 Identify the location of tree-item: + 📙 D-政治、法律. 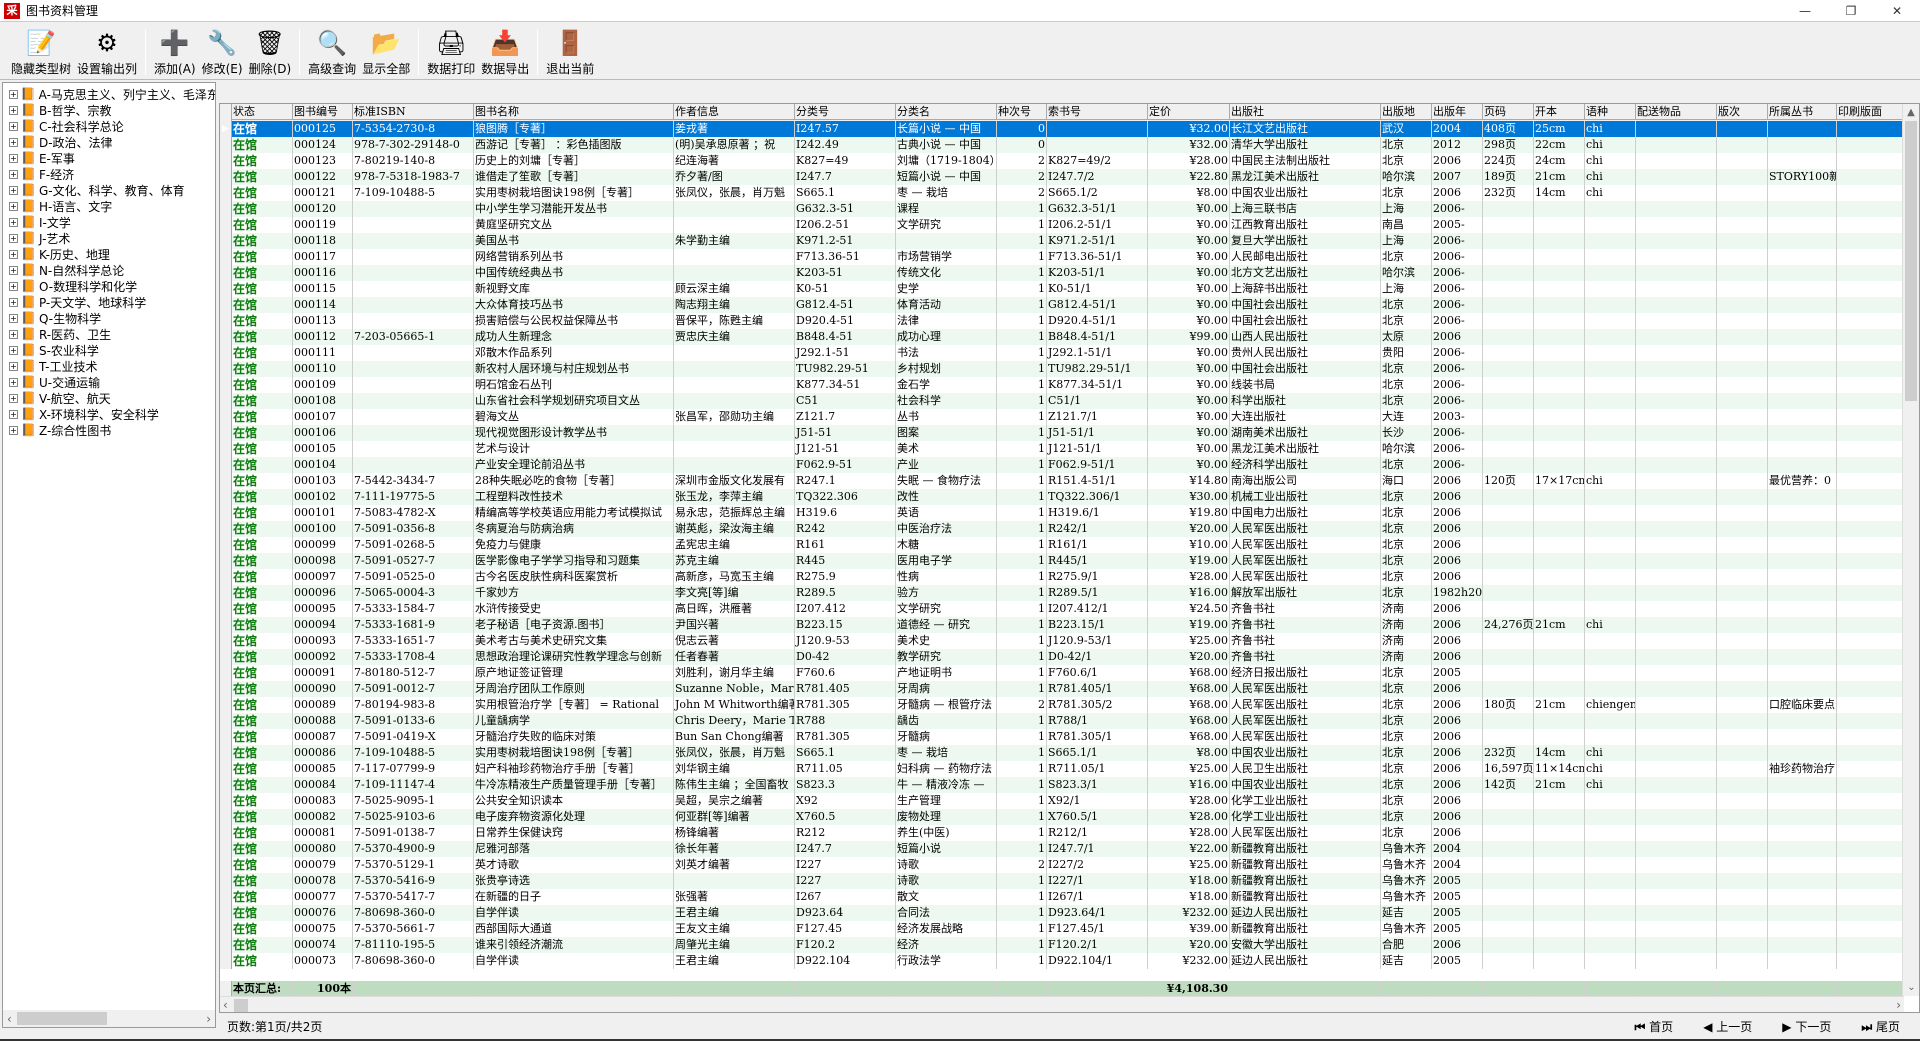
(109, 142).